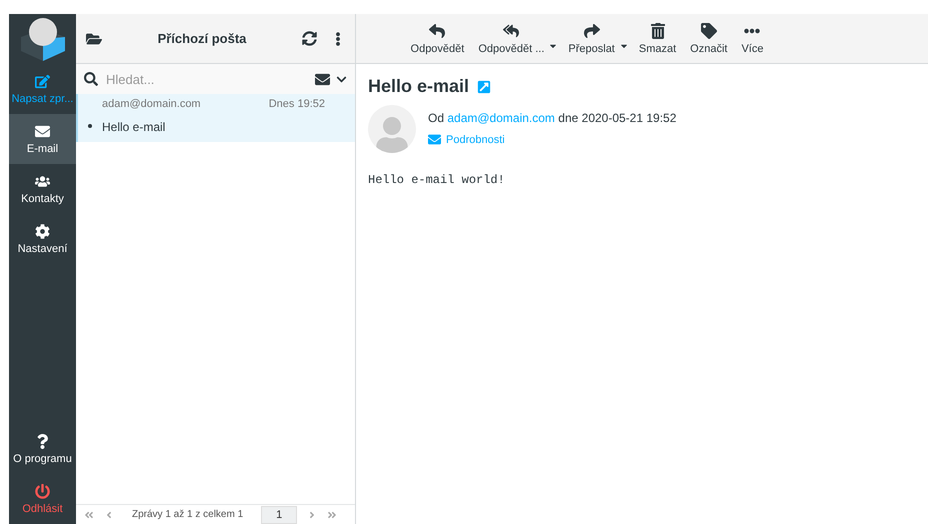 The width and height of the screenshot is (928, 524). Describe the element at coordinates (42, 189) in the screenshot. I see `sidebar-item: Kontakty` at that location.